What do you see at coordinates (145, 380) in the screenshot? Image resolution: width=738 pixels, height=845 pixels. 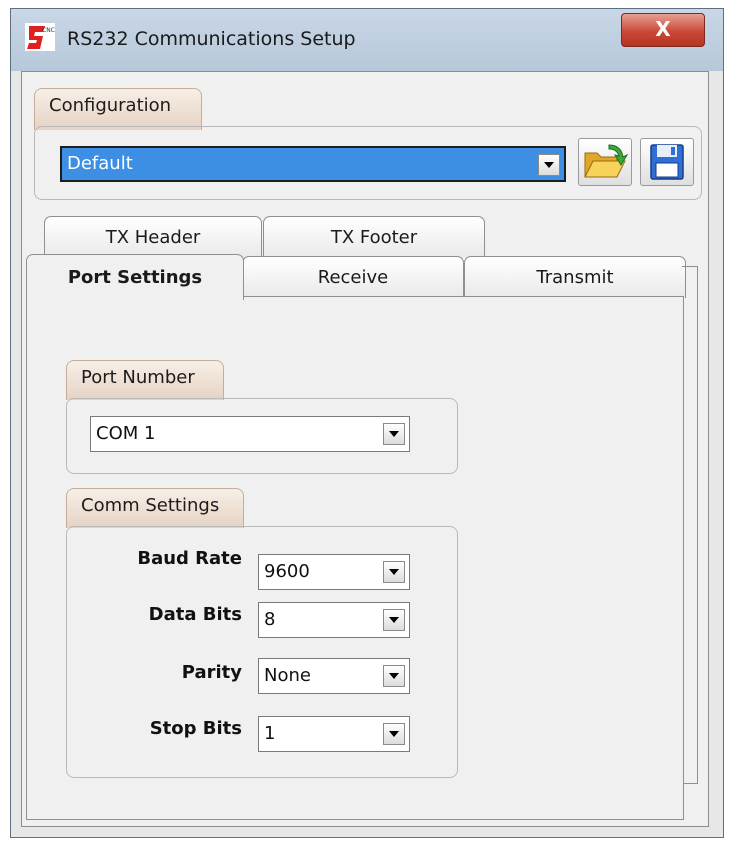 I see `port-number-group-label: Port Number` at bounding box center [145, 380].